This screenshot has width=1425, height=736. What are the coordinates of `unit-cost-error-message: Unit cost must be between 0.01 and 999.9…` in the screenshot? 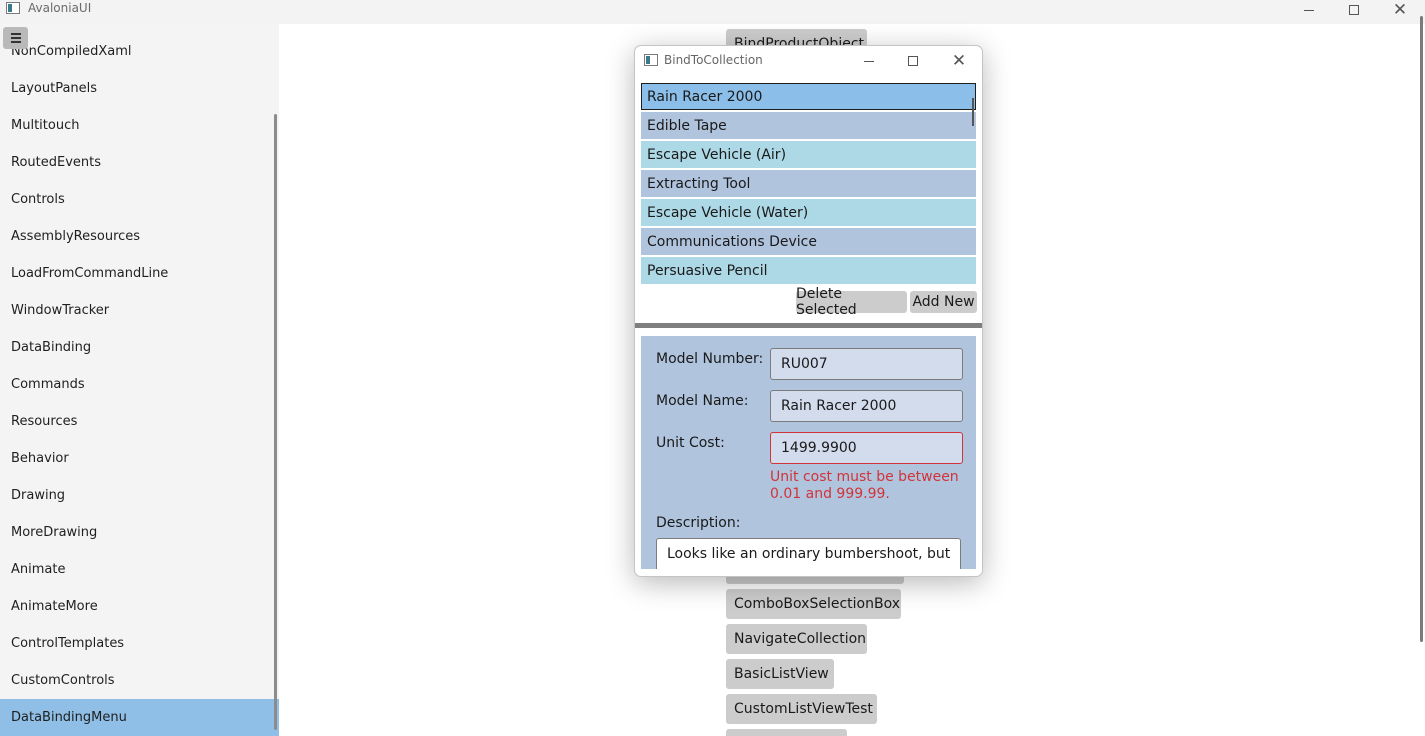 It's located at (864, 485).